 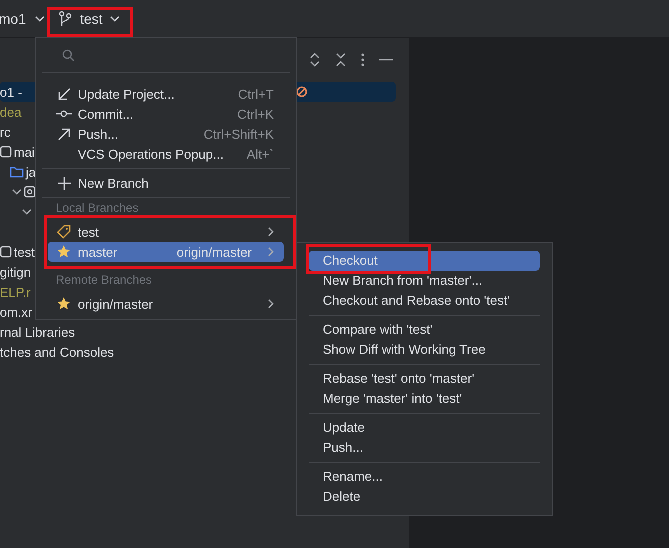 I want to click on branch-widget: test, so click(x=89, y=18).